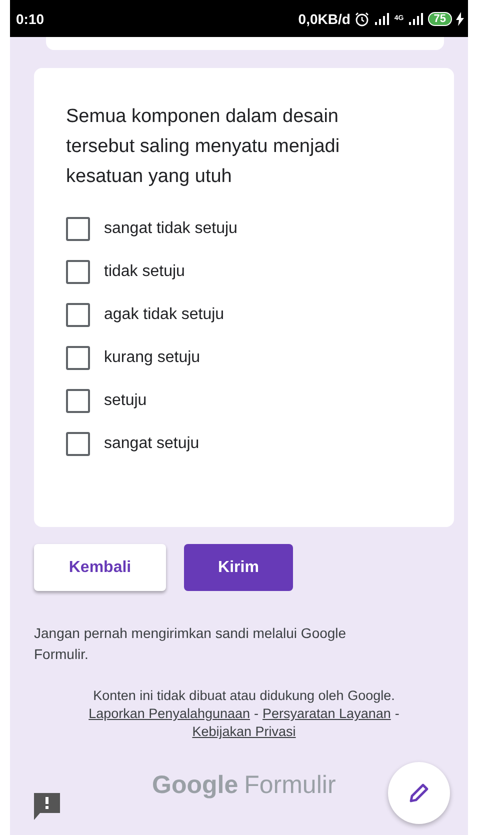 Image resolution: width=478 pixels, height=835 pixels. Describe the element at coordinates (171, 229) in the screenshot. I see `option-label: sangat tidak setuju` at that location.